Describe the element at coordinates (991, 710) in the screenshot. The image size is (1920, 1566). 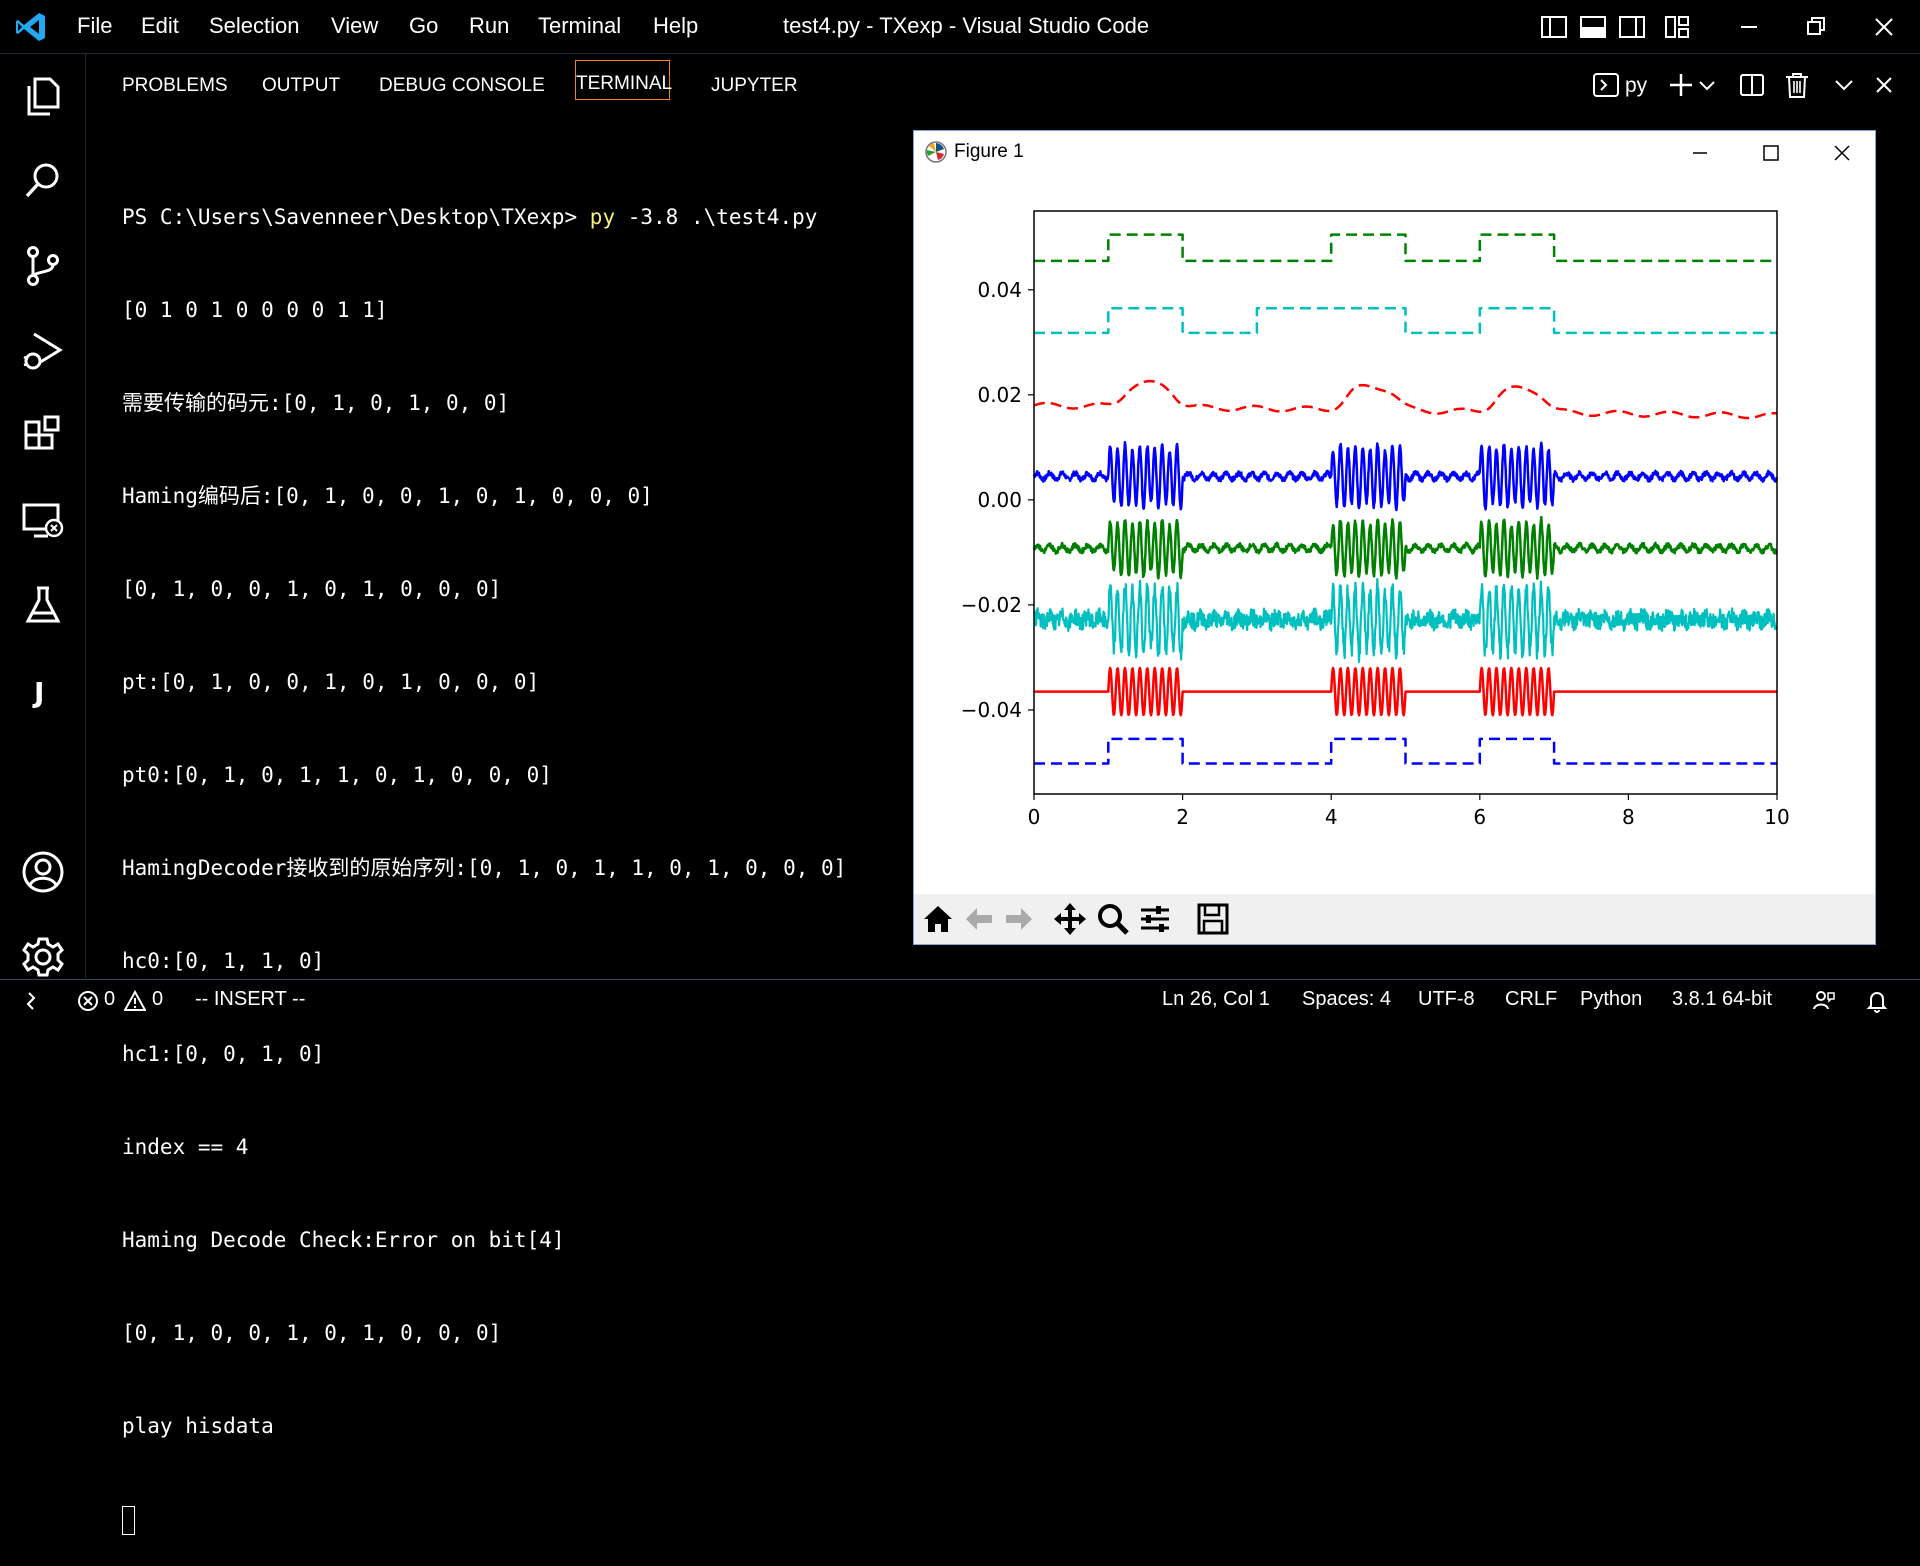
I see `y-tick-label: −0.04` at that location.